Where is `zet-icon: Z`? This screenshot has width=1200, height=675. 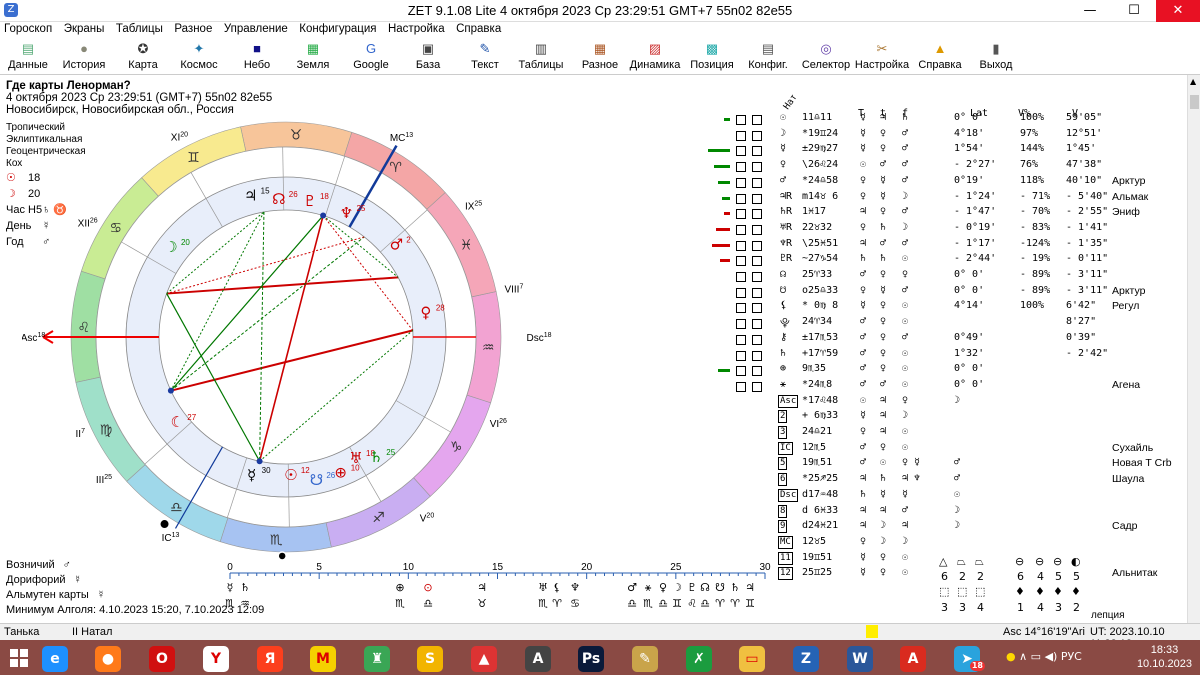
zet-icon: Z is located at coordinates (806, 657).